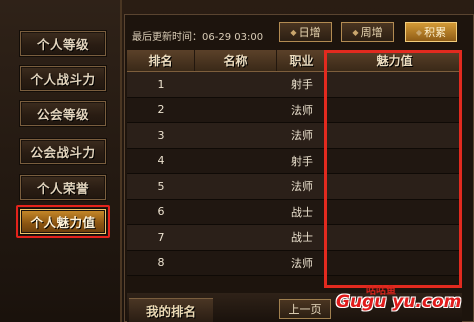  I want to click on site-watermark: 咕咕鱼 Gugu yu.com, so click(403, 301).